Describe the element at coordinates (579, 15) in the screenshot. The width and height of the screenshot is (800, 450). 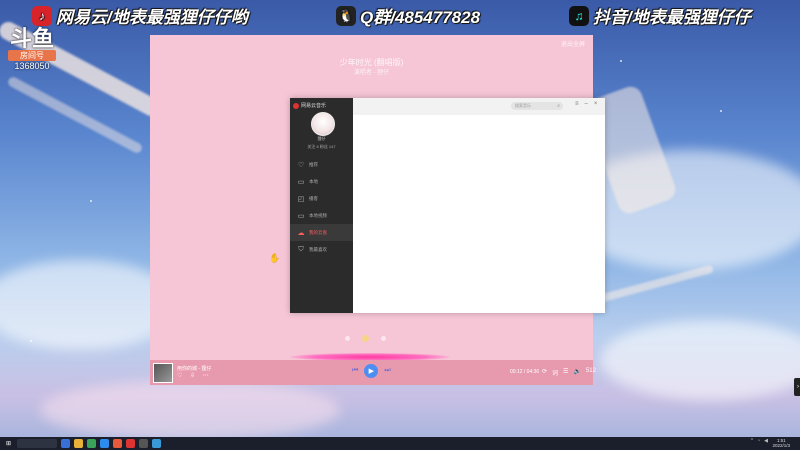
I see `douyin-icon: ♫` at that location.